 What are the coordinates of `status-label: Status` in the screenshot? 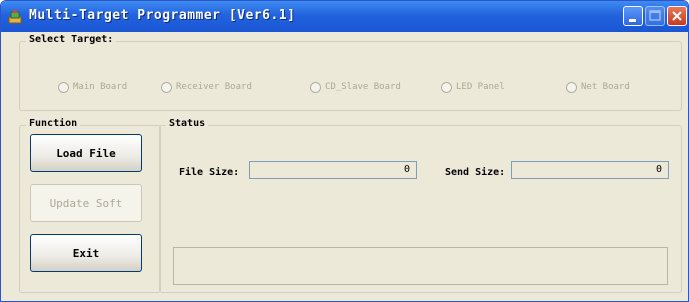 It's located at (187, 123).